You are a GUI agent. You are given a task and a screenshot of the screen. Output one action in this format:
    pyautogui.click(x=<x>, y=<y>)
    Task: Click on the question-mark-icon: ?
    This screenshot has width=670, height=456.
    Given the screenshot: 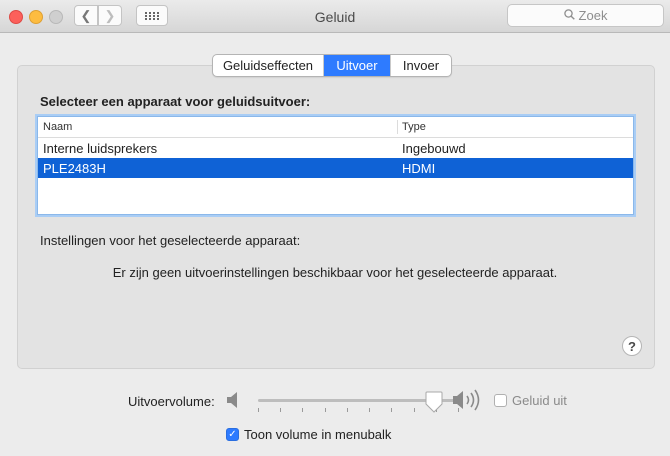 What is the action you would take?
    pyautogui.click(x=632, y=346)
    